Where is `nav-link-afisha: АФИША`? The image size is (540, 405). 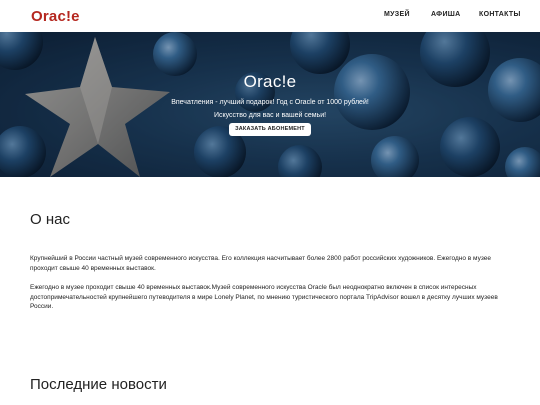
nav-link-afisha: АФИША is located at coordinates (445, 14).